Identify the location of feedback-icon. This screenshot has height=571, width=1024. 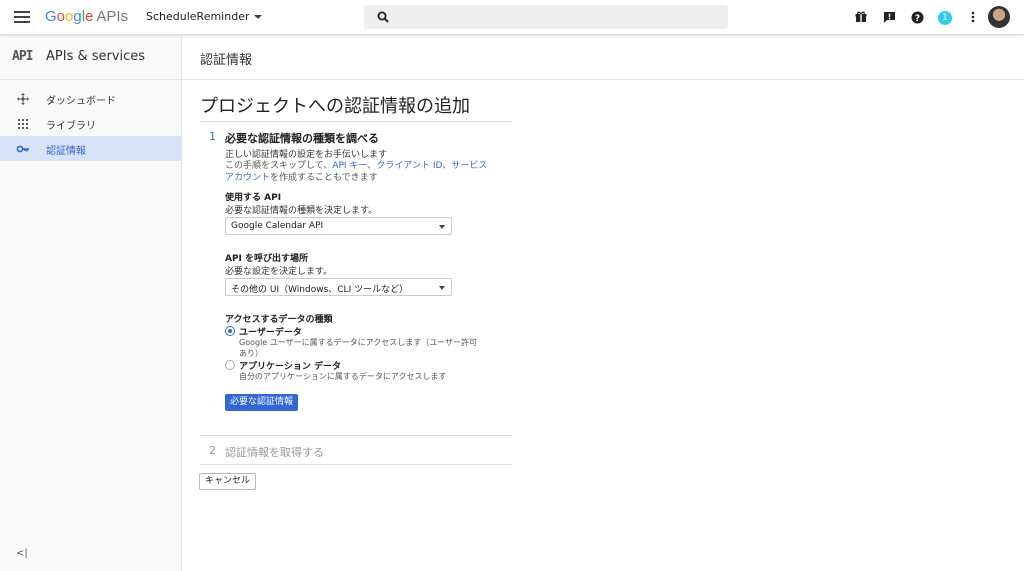
(889, 17).